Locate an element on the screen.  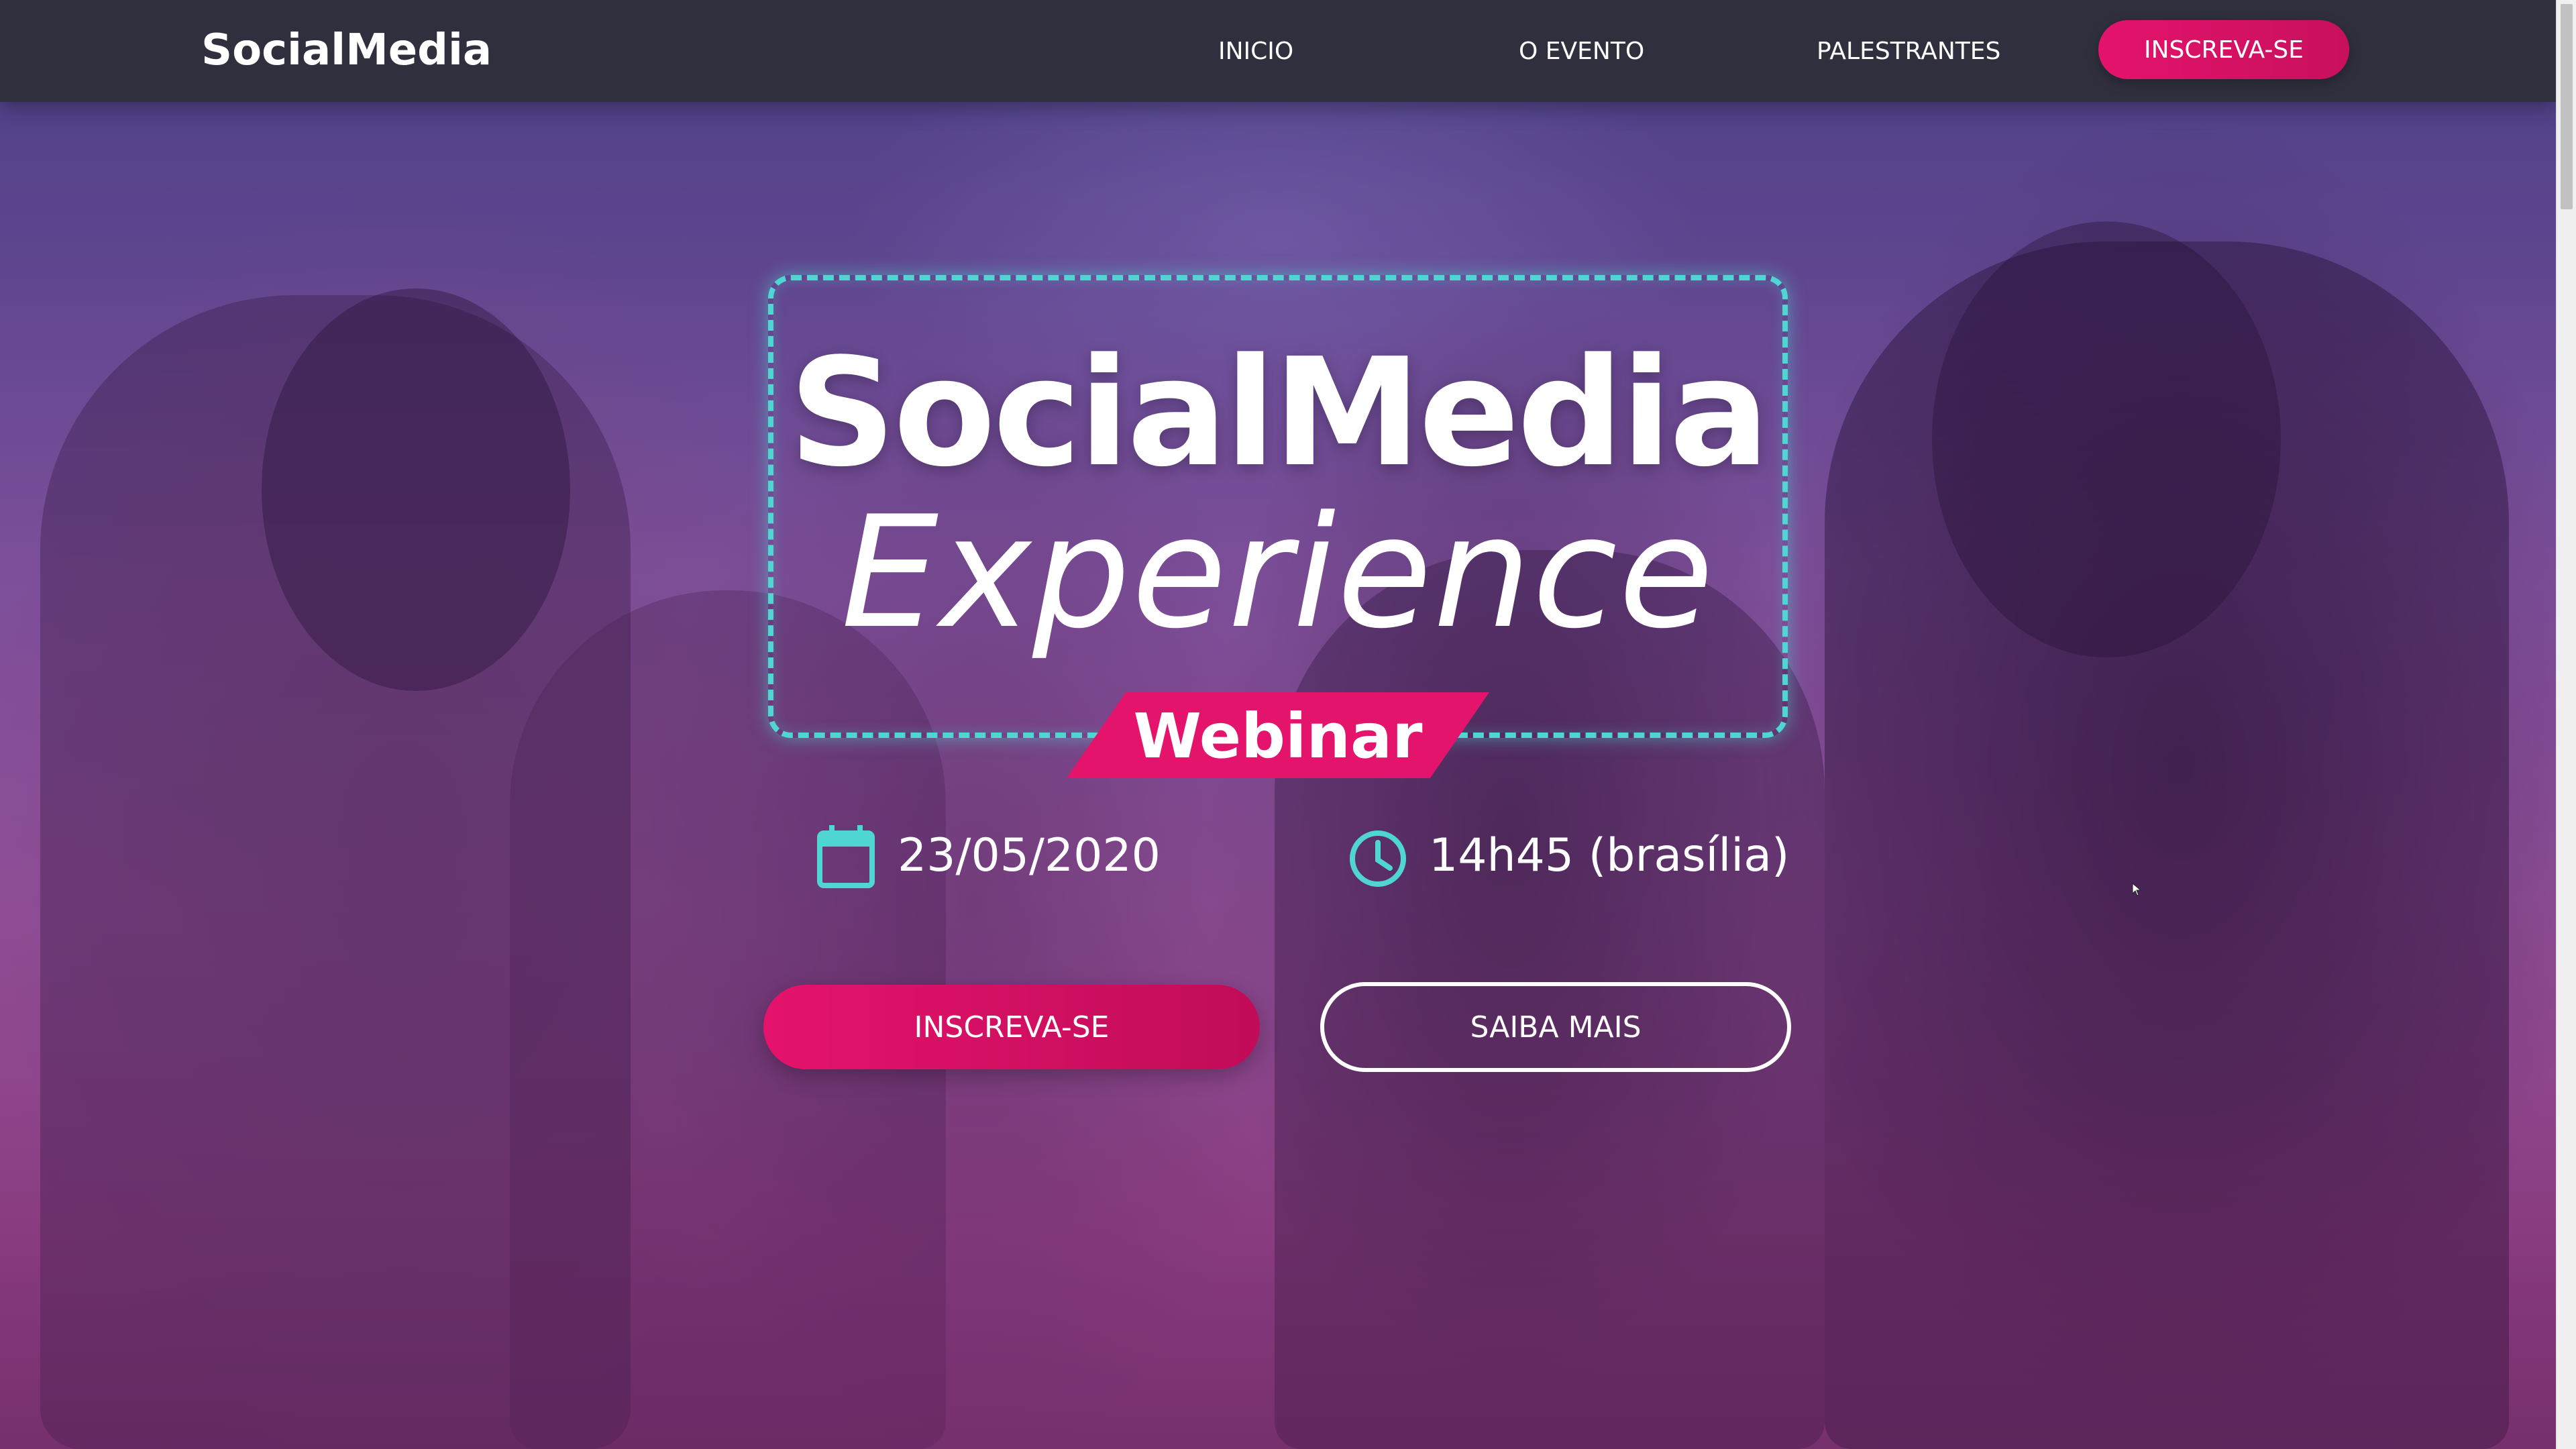
nav-subscribe-button: INSCREVA-SE is located at coordinates (2223, 49).